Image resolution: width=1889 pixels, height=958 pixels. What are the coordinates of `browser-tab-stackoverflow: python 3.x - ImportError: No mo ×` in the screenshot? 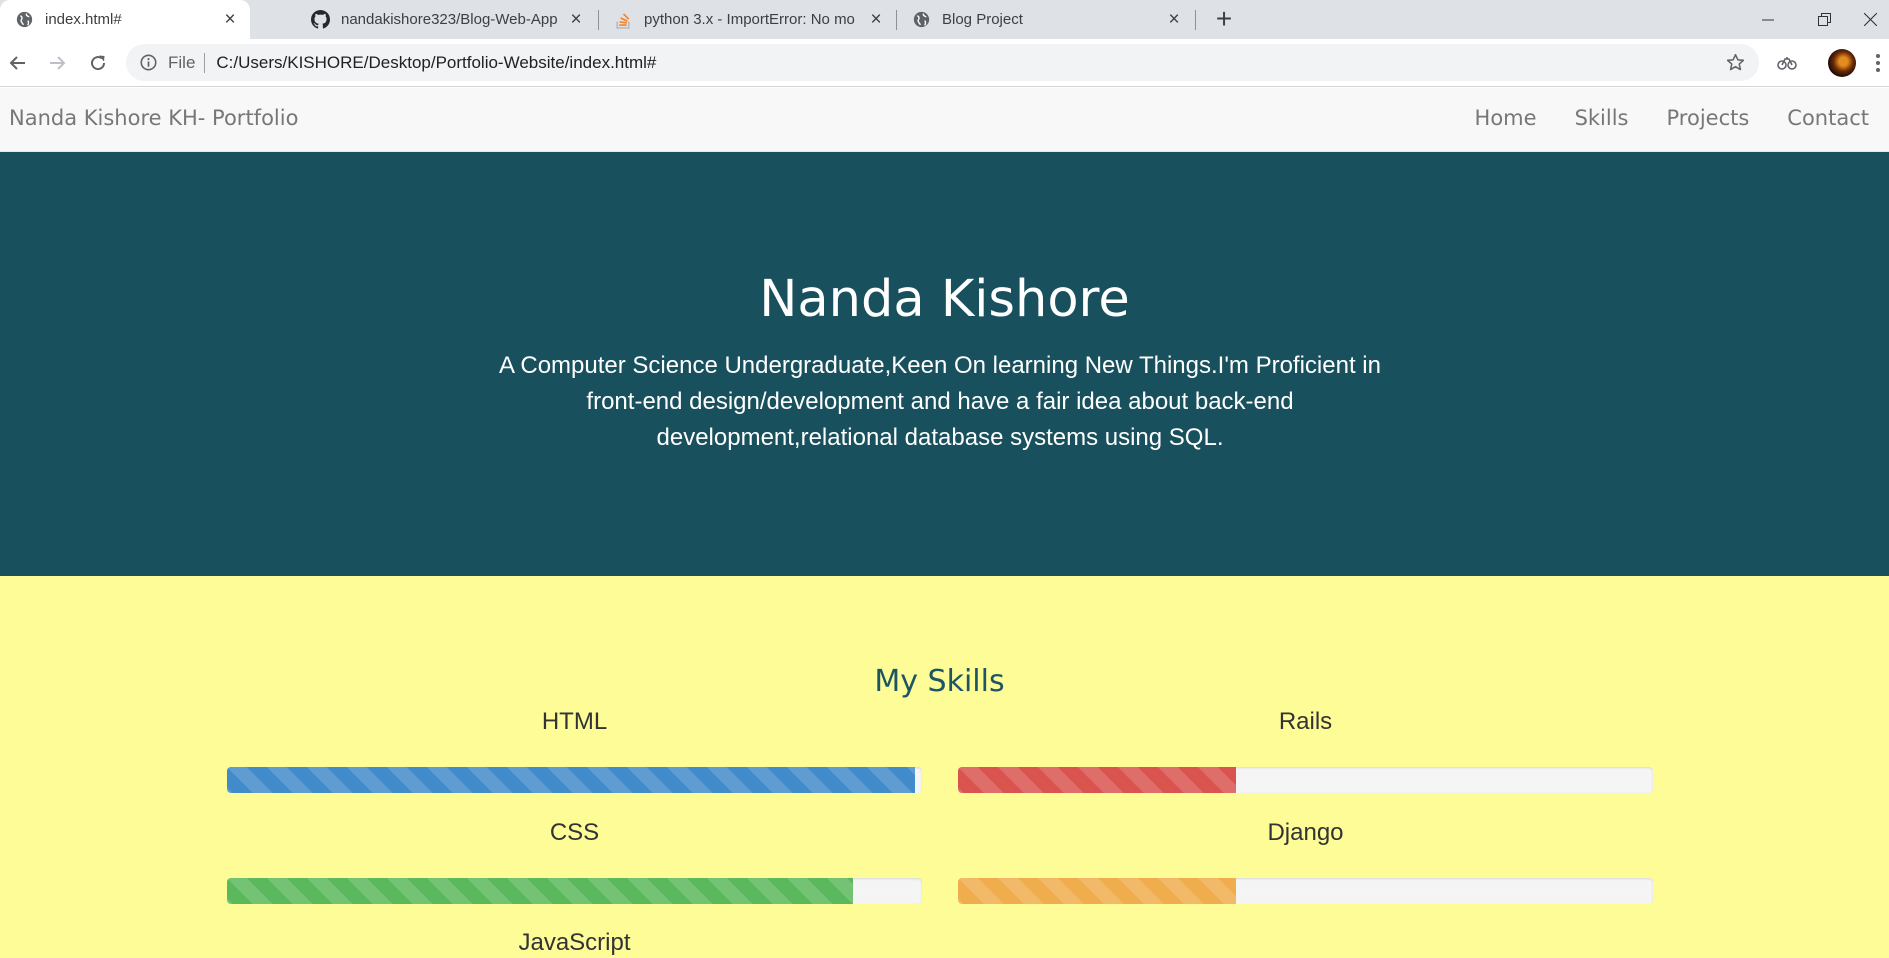 It's located at (747, 19).